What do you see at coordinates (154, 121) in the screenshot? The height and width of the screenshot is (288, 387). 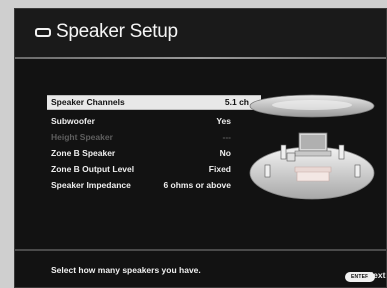 I see `menu-row-subwoofer: Subwoofer Yes` at bounding box center [154, 121].